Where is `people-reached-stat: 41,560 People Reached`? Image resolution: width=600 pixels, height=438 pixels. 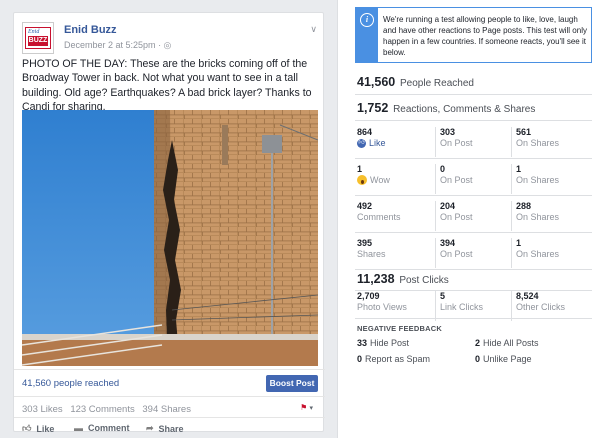
people-reached-stat: 41,560 People Reached is located at coordinates (415, 82).